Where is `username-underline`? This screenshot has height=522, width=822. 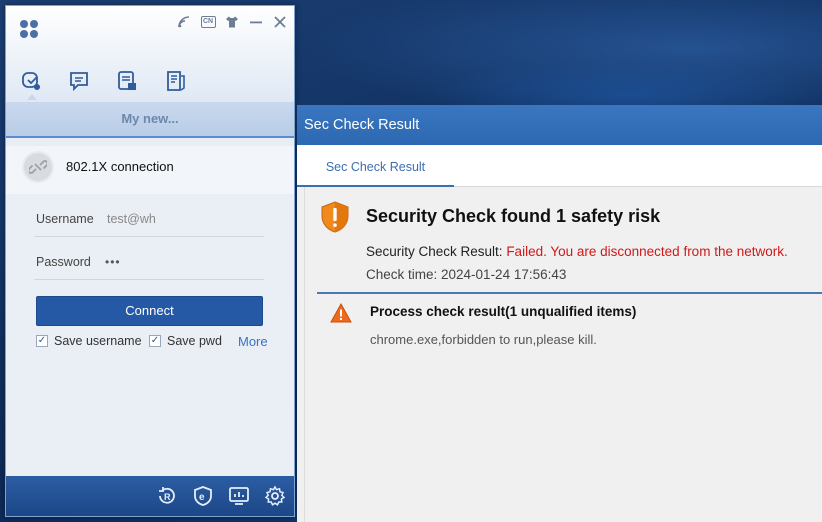
username-underline is located at coordinates (149, 236).